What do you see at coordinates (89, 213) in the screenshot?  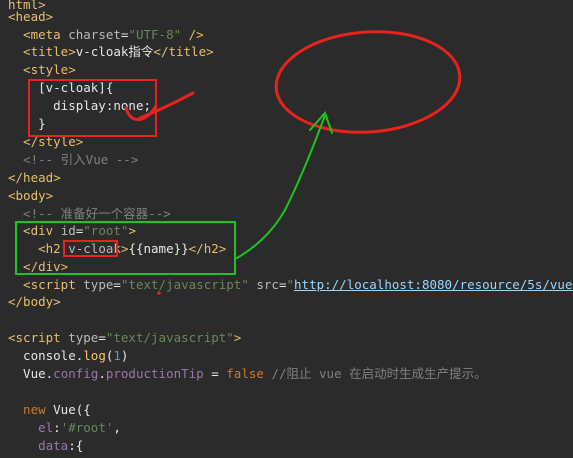 I see `code-token: <!-- 准备好一个容器-->` at bounding box center [89, 213].